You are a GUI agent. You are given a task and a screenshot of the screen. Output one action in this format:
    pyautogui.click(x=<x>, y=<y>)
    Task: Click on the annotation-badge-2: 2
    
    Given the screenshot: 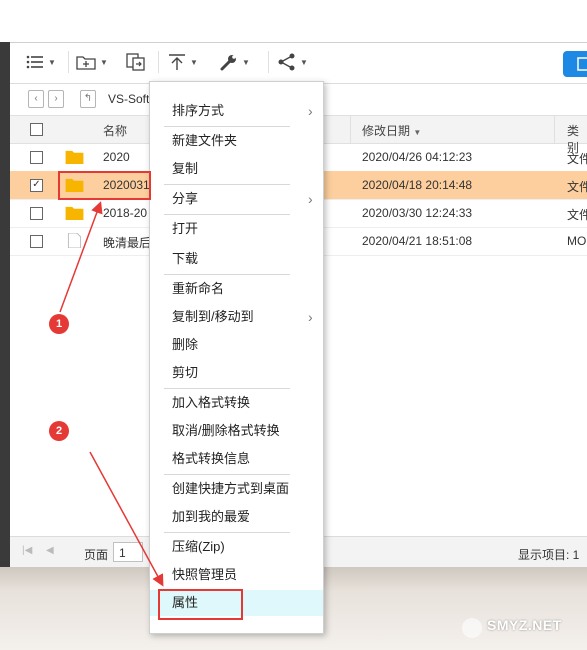 What is the action you would take?
    pyautogui.click(x=59, y=431)
    